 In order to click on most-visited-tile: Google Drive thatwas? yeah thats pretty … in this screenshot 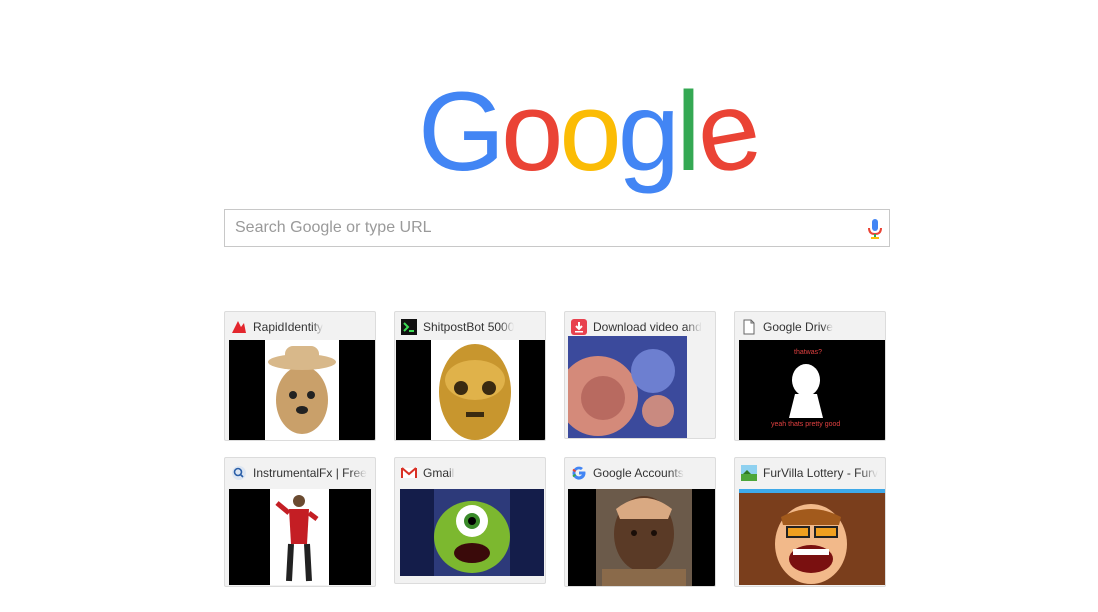, I will do `click(810, 376)`.